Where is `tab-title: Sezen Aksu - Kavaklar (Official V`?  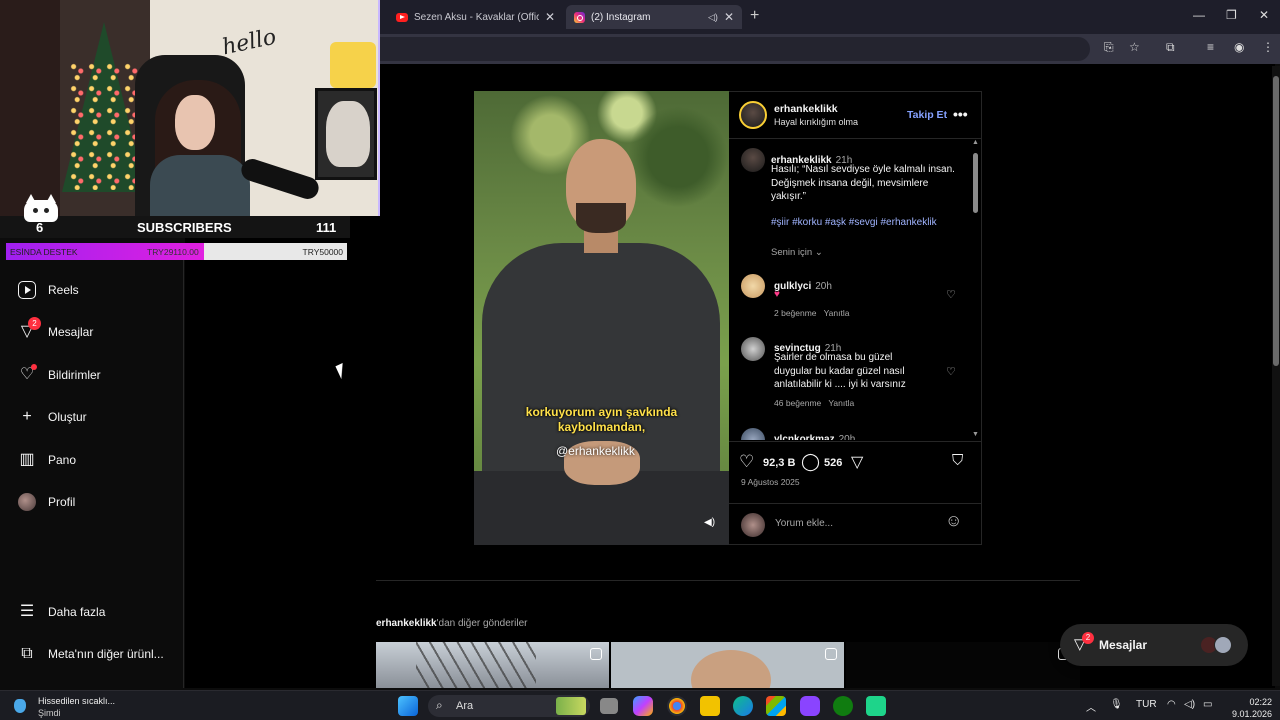
tab-title: Sezen Aksu - Kavaklar (Official V is located at coordinates (476, 17).